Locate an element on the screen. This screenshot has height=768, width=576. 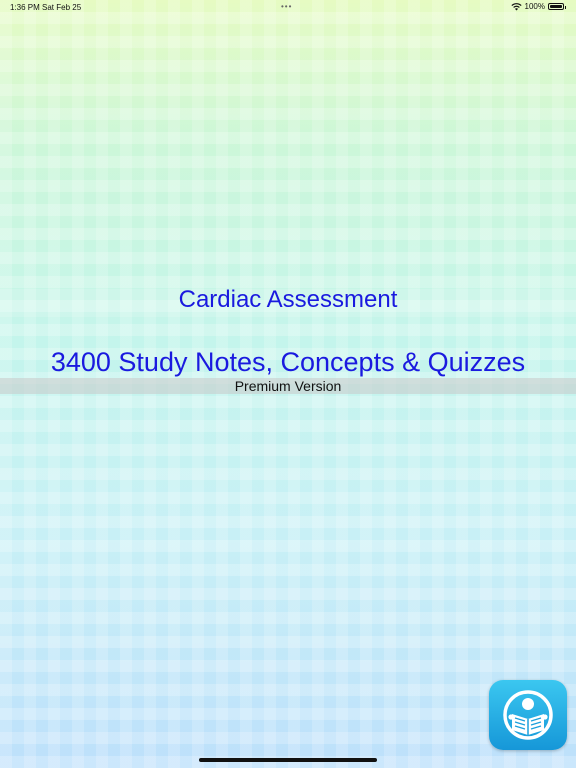
battery-percent: 100% is located at coordinates (534, 6).